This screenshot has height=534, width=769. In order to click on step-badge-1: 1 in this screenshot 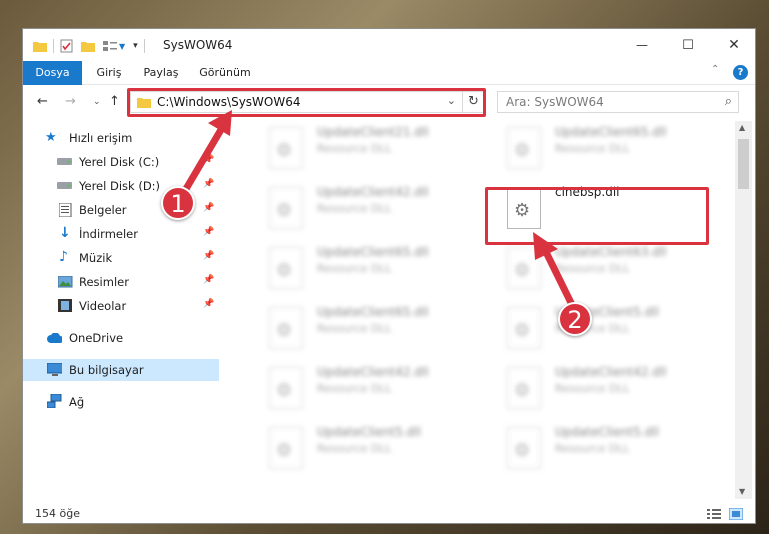, I will do `click(178, 203)`.